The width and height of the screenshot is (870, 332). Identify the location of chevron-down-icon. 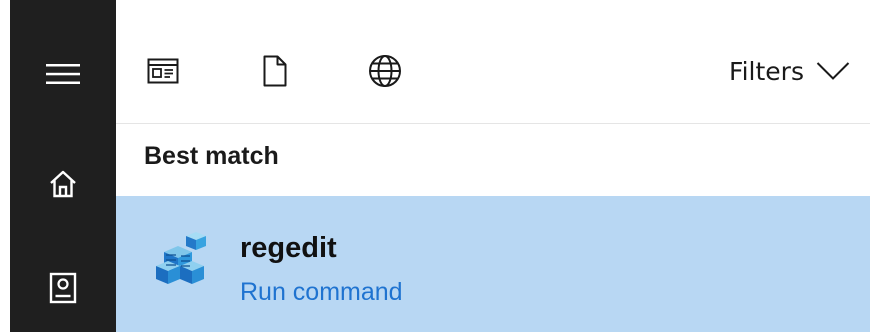
(833, 71).